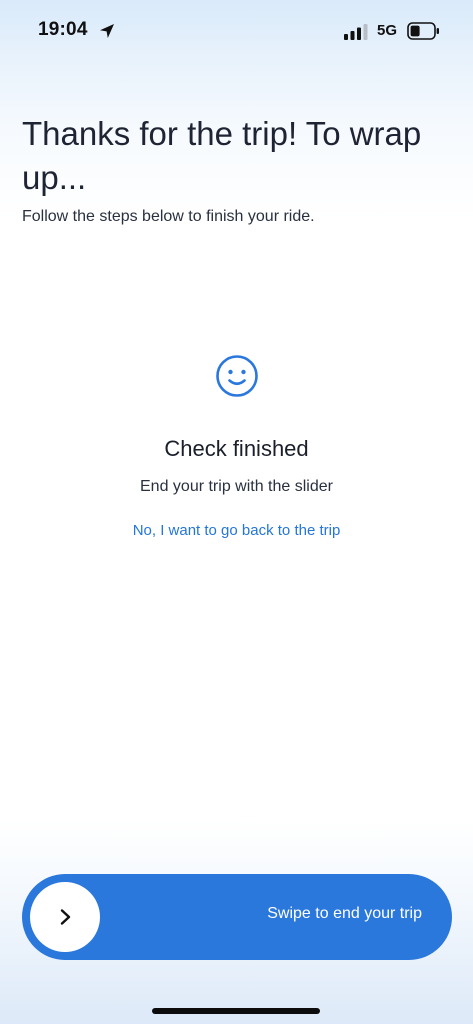  What do you see at coordinates (63, 29) in the screenshot?
I see `status-time: 19:04` at bounding box center [63, 29].